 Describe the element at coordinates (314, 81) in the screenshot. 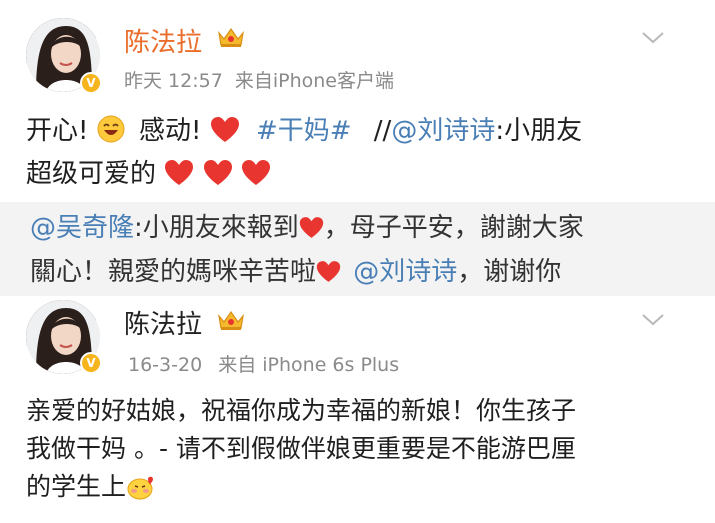

I see `post-source: 来自iPhone客户端` at that location.